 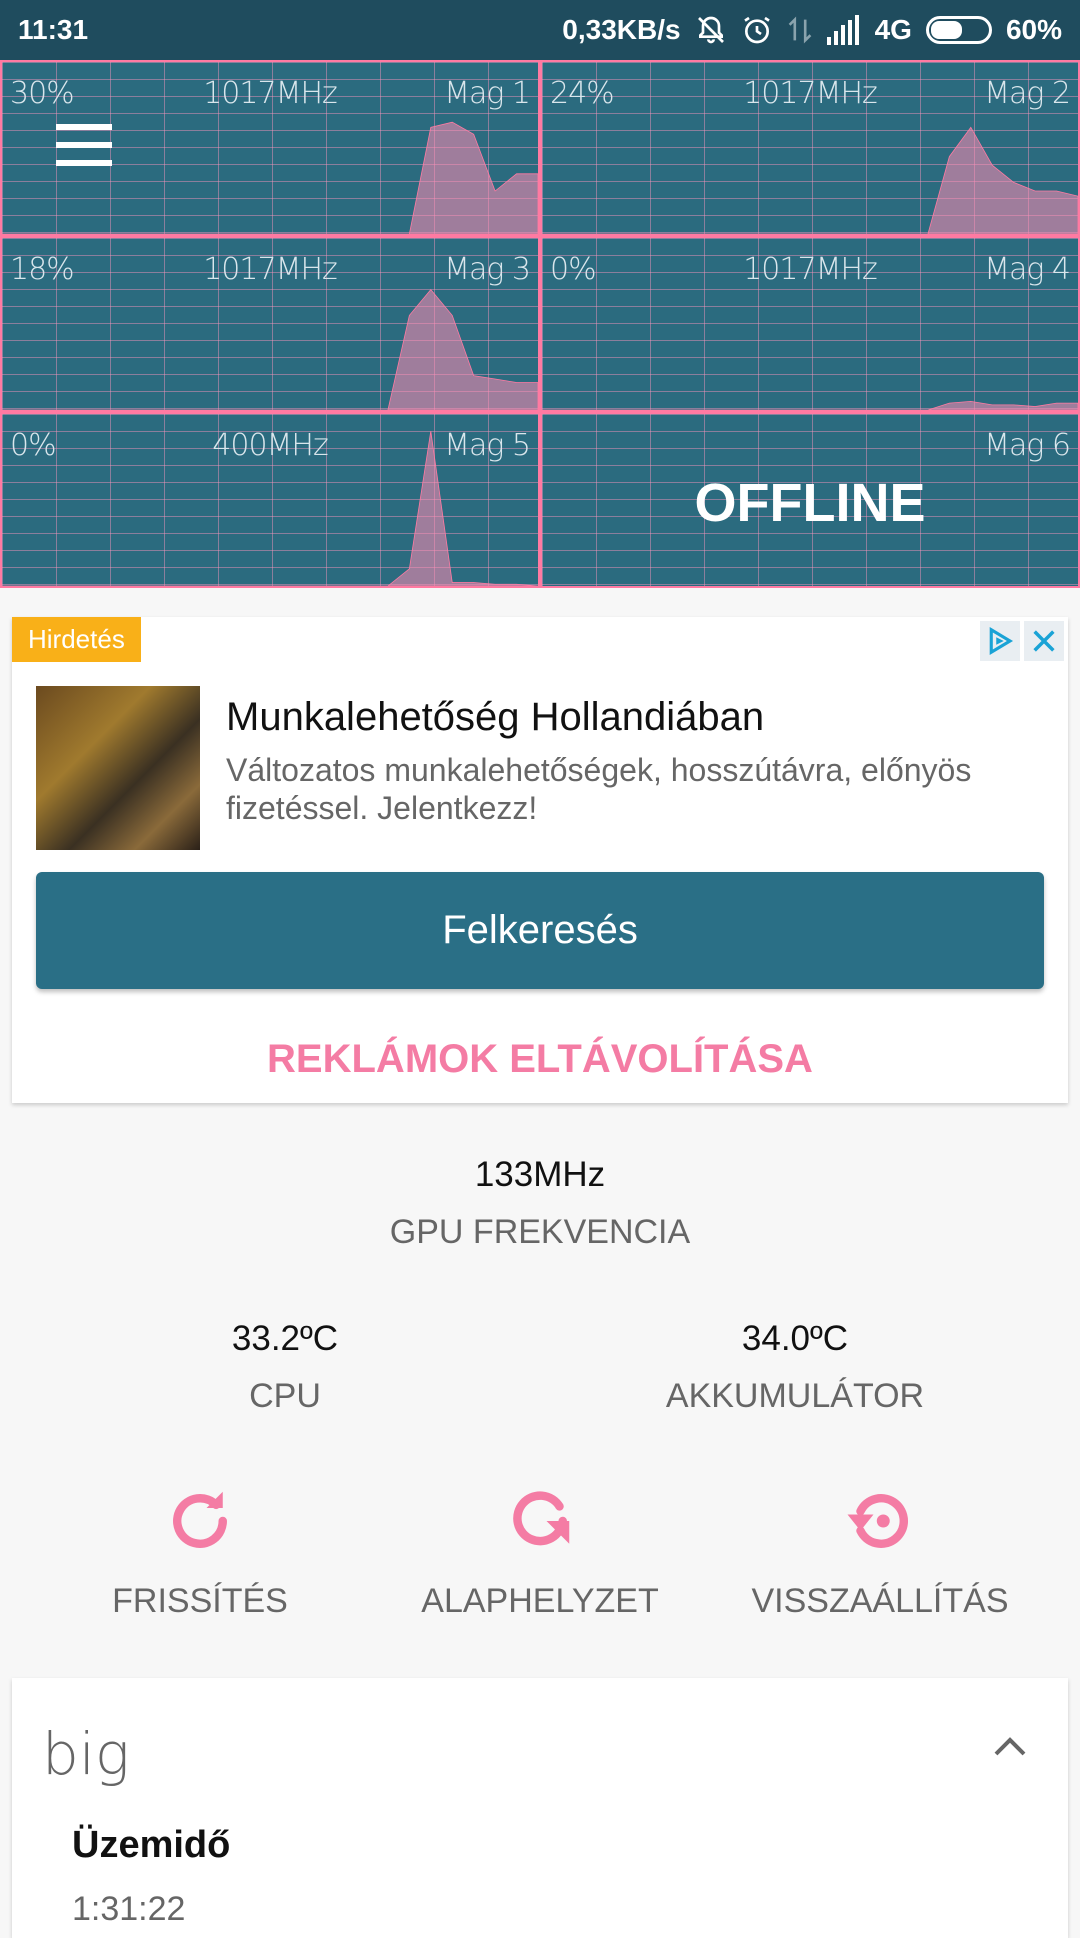 I want to click on cpu-temperature: 33.2ºC CPU, so click(x=285, y=1367).